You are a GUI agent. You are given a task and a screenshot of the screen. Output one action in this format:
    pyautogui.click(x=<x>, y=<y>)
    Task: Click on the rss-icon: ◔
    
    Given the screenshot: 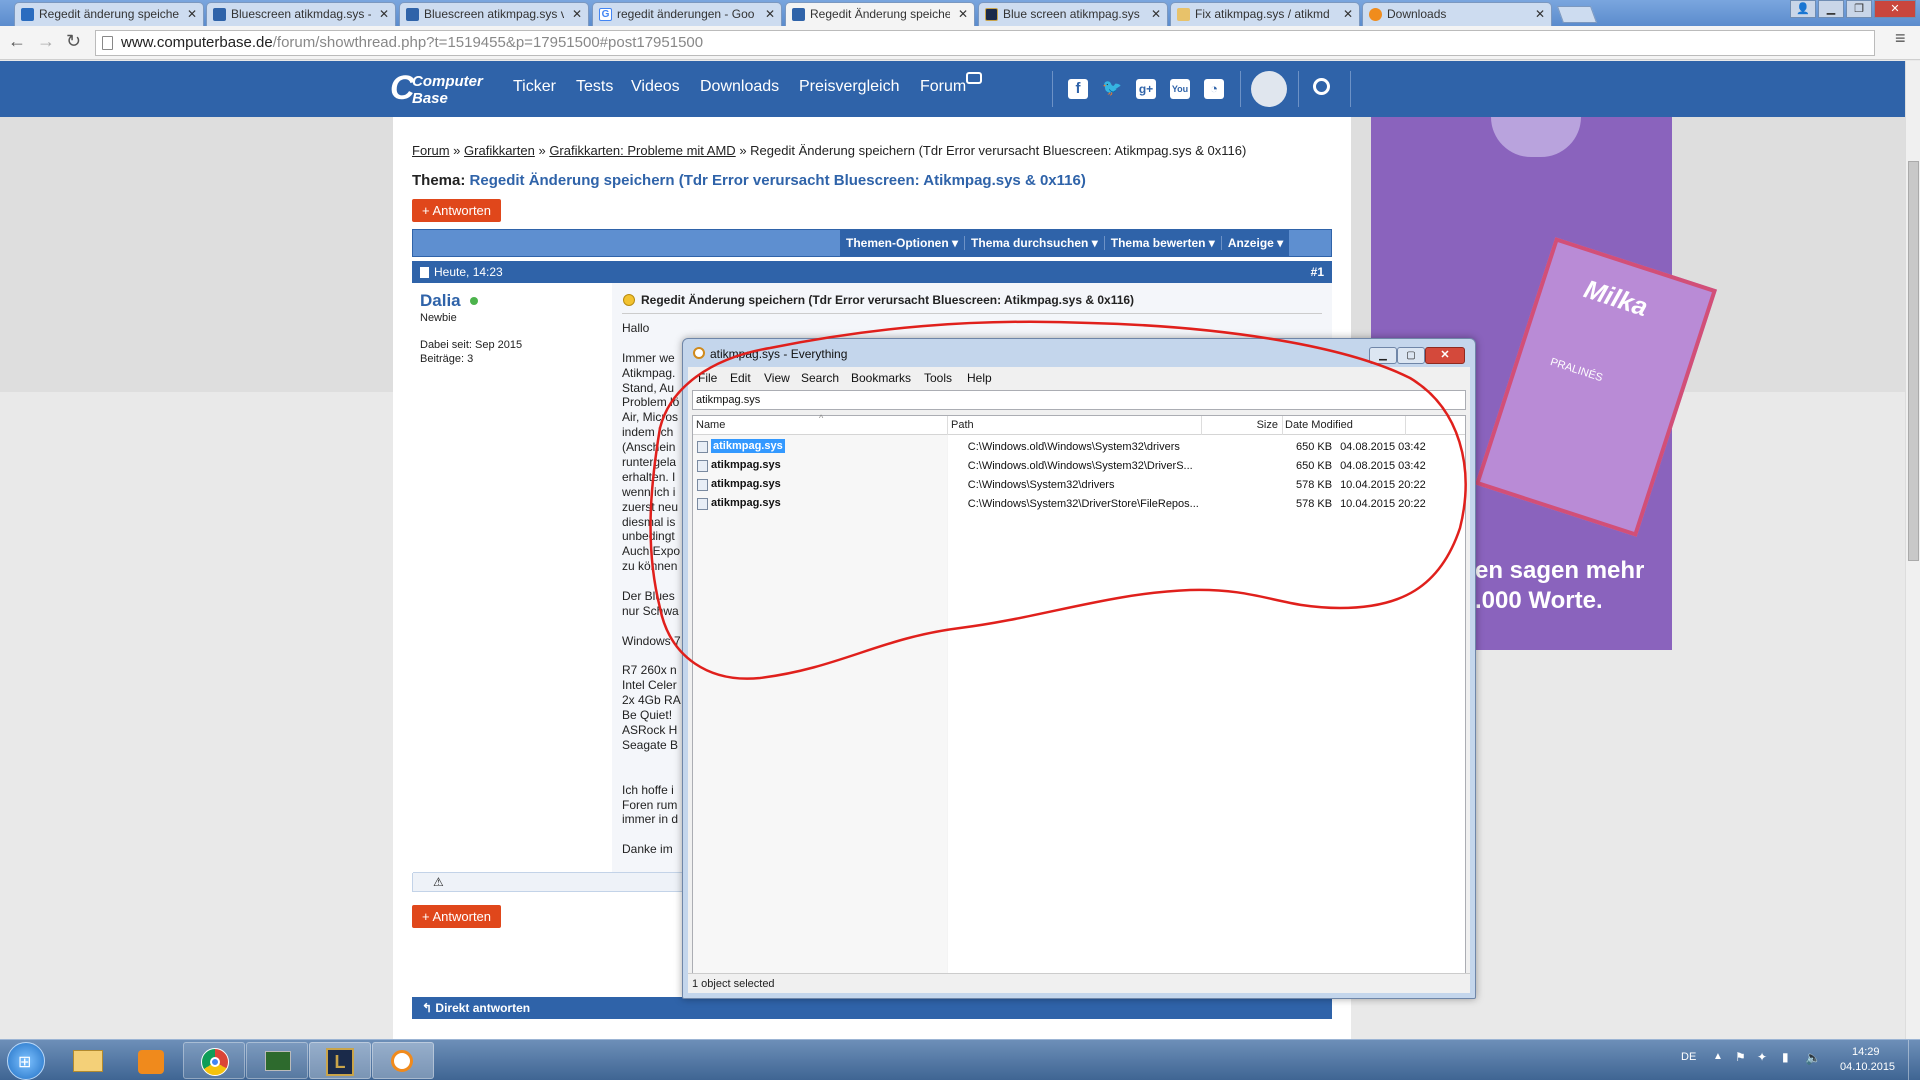 What is the action you would take?
    pyautogui.click(x=1214, y=89)
    